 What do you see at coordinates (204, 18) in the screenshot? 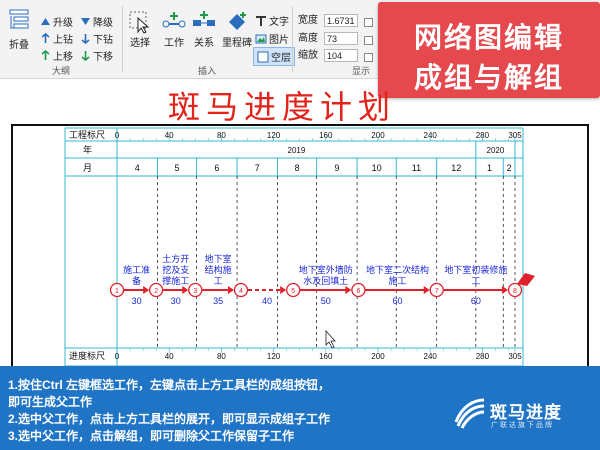
I see `relation-icon` at bounding box center [204, 18].